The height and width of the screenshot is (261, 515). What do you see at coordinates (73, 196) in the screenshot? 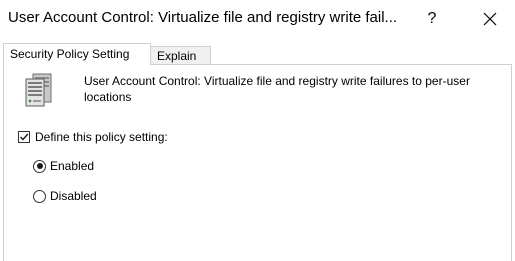
I see `disabled-label: Disabled` at bounding box center [73, 196].